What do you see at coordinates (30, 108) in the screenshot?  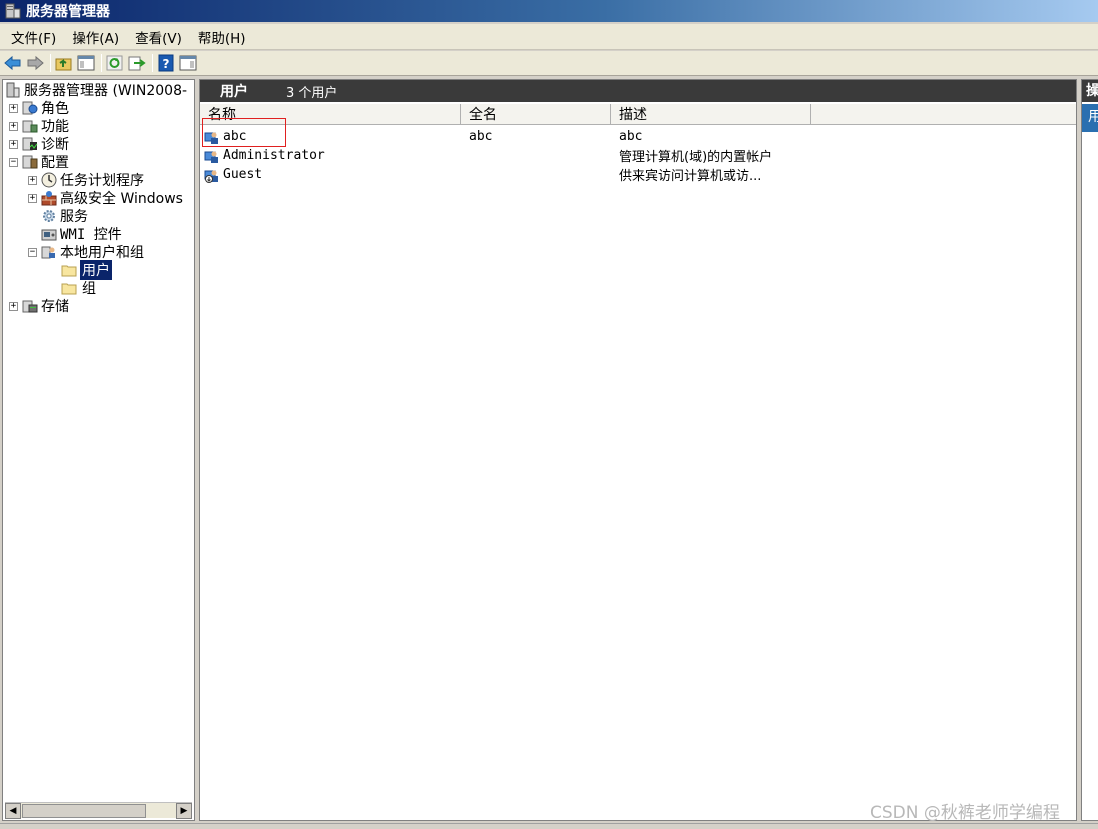 I see `roles-icon` at bounding box center [30, 108].